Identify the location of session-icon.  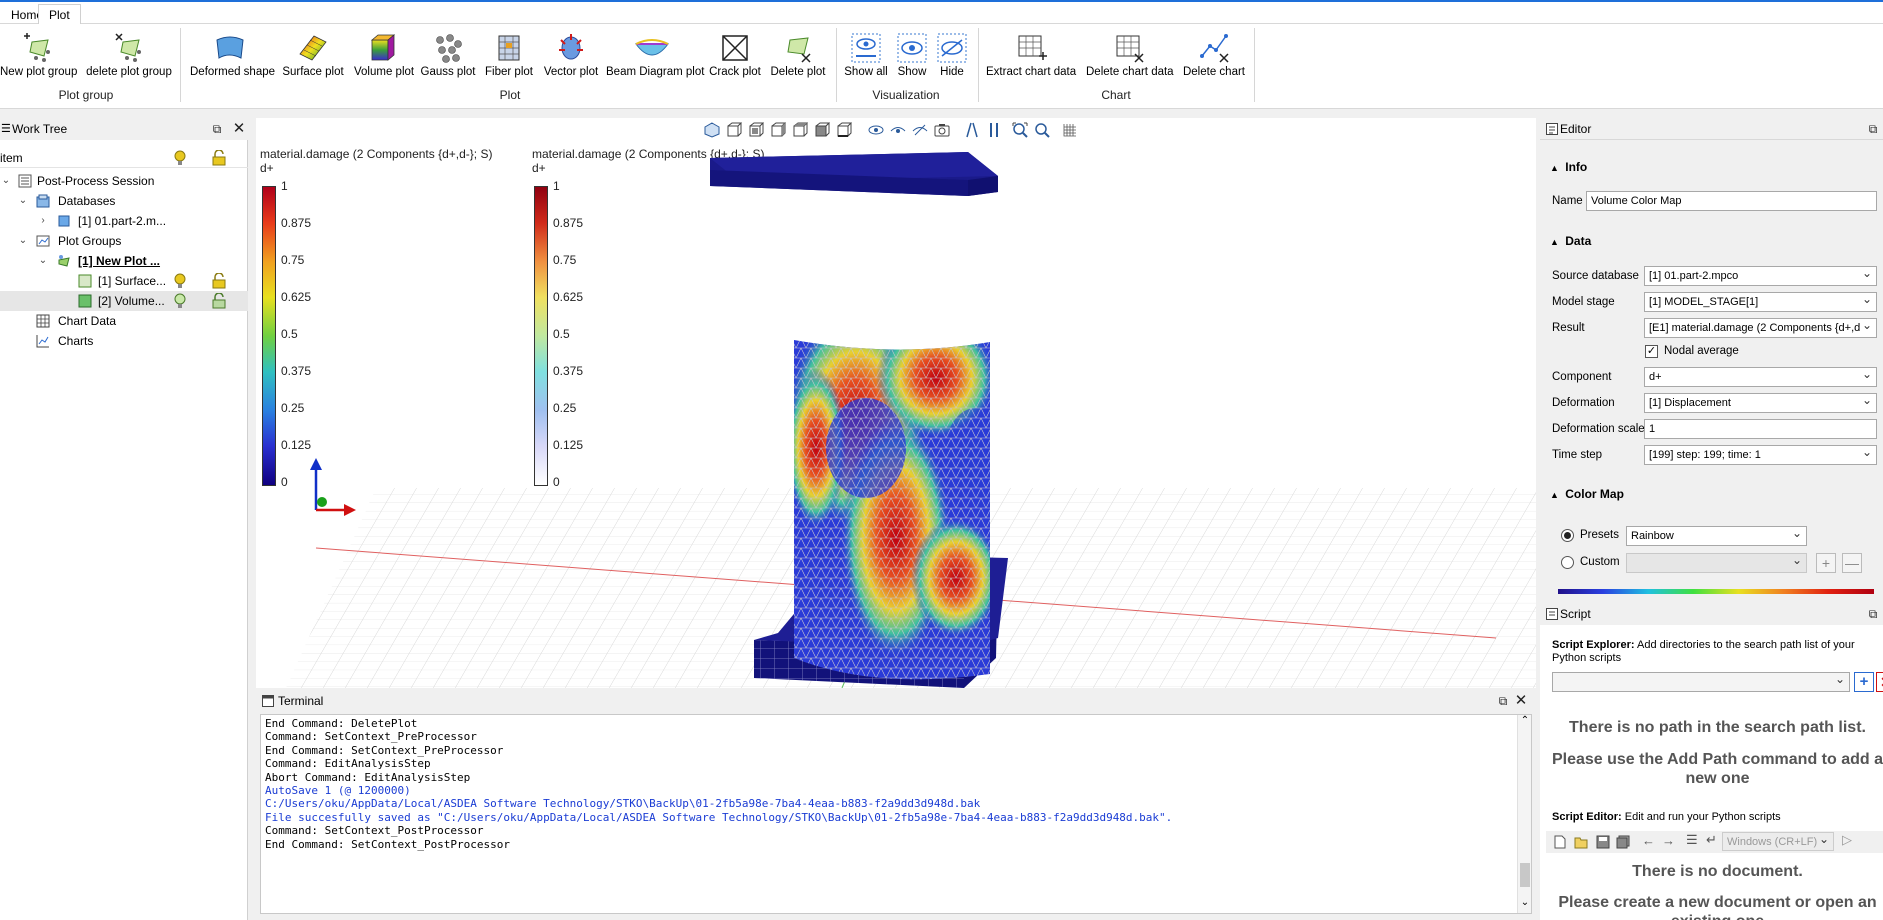
(25, 181).